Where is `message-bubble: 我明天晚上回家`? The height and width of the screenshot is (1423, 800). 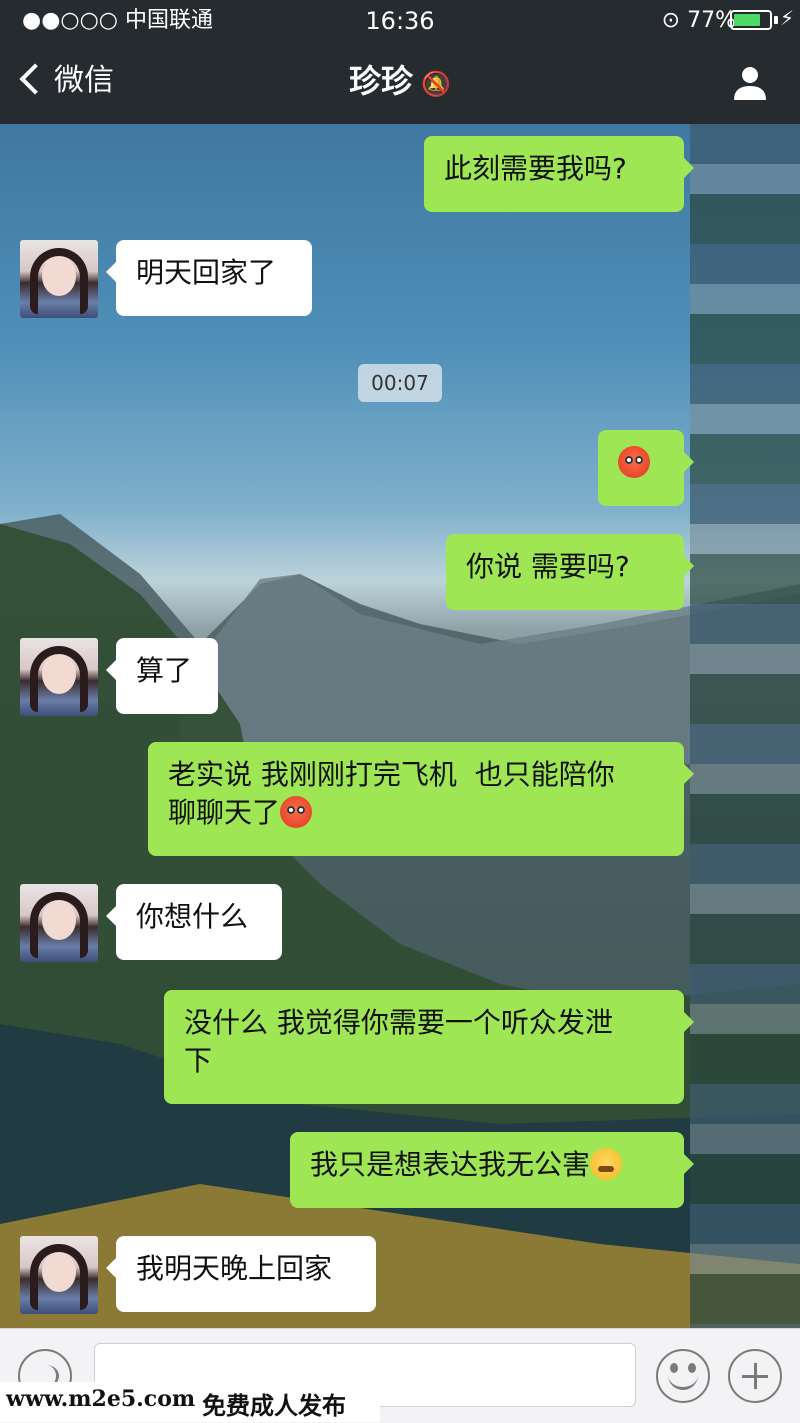
message-bubble: 我明天晚上回家 is located at coordinates (241, 1274).